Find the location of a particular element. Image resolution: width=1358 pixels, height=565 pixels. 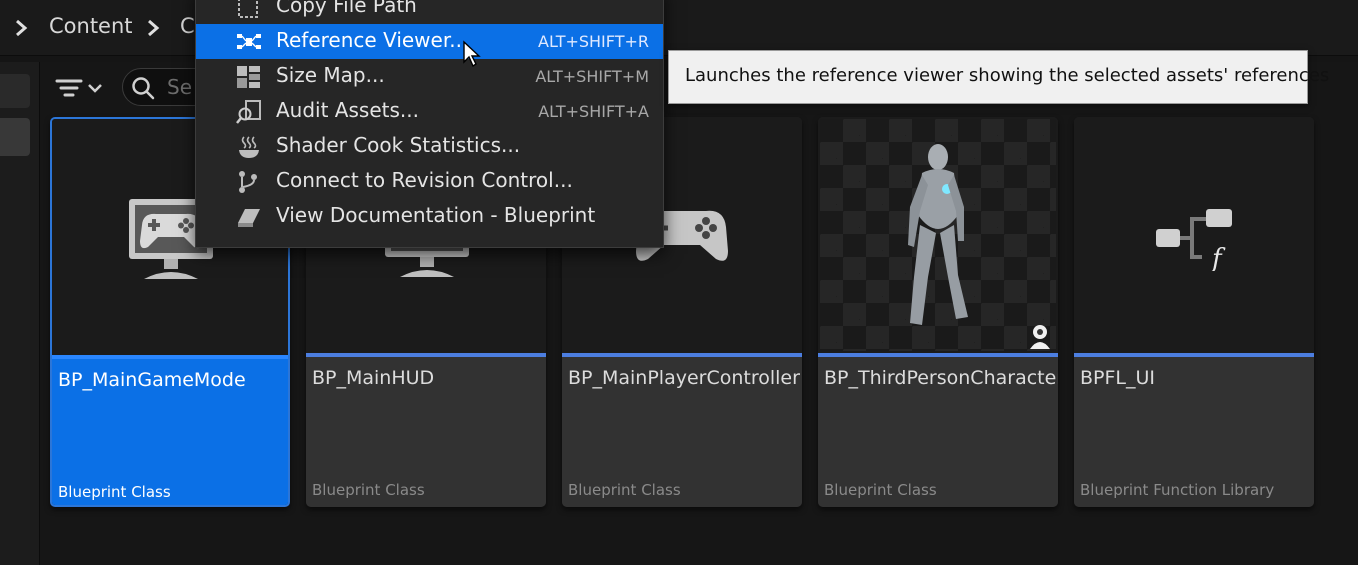

sources-panel is located at coordinates (20, 313).